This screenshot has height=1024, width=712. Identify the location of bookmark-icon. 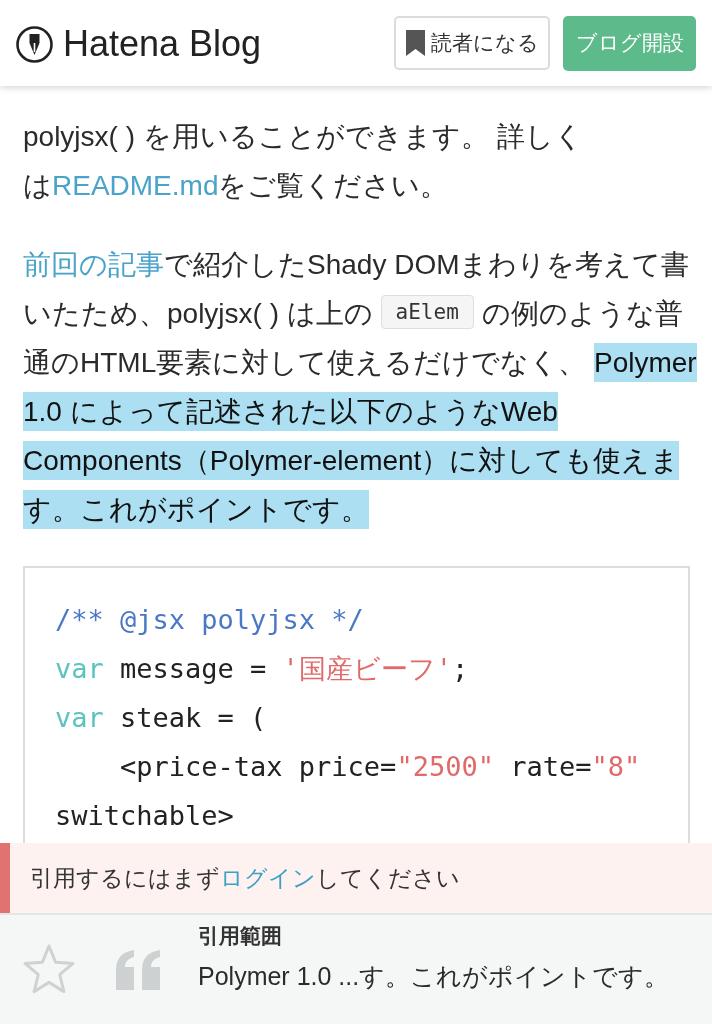
(415, 43).